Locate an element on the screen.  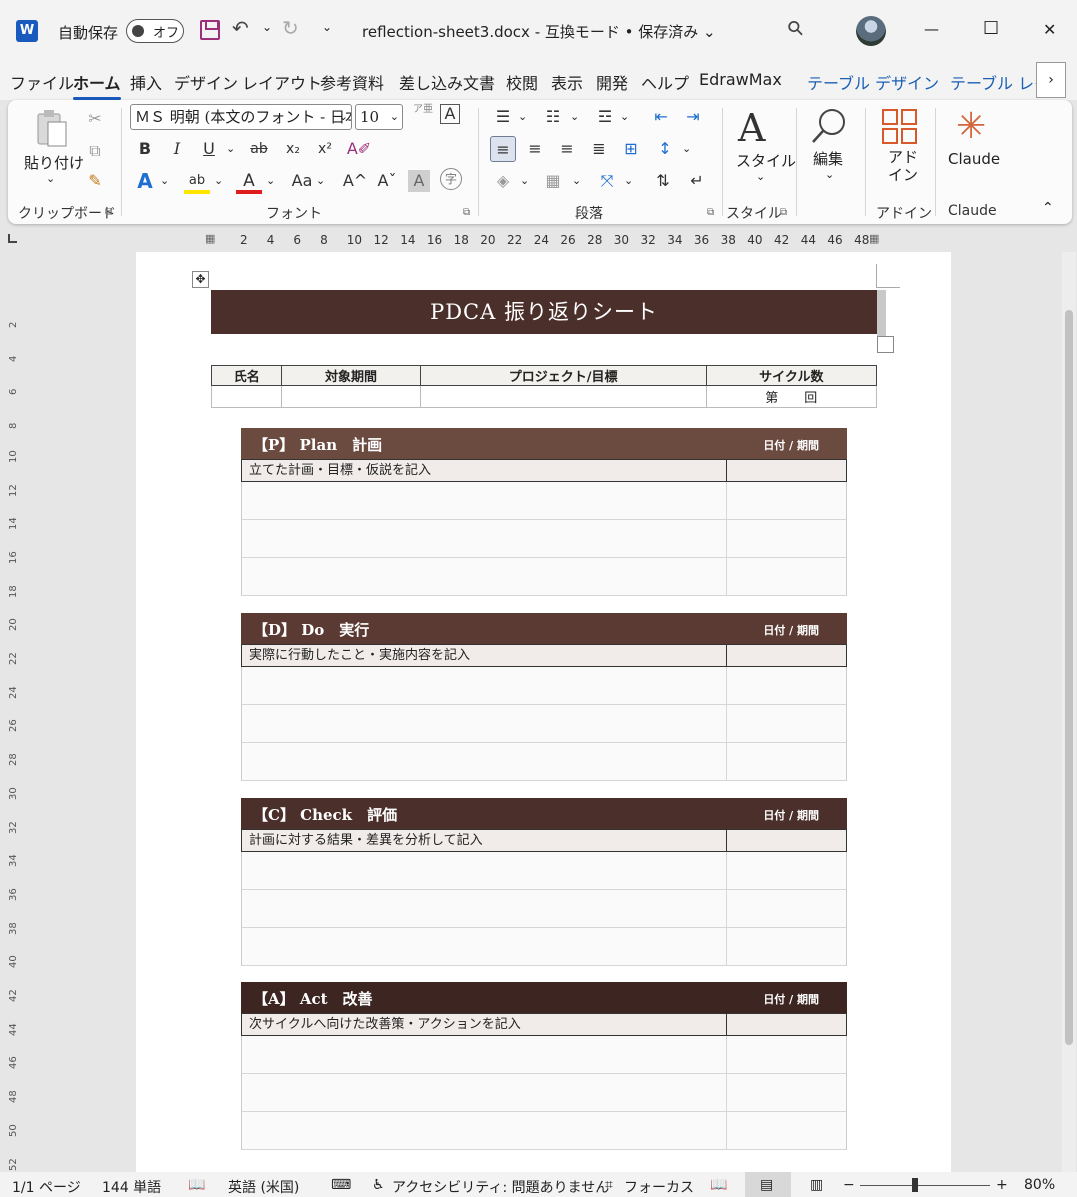
tab-design: デザイン is located at coordinates (206, 82).